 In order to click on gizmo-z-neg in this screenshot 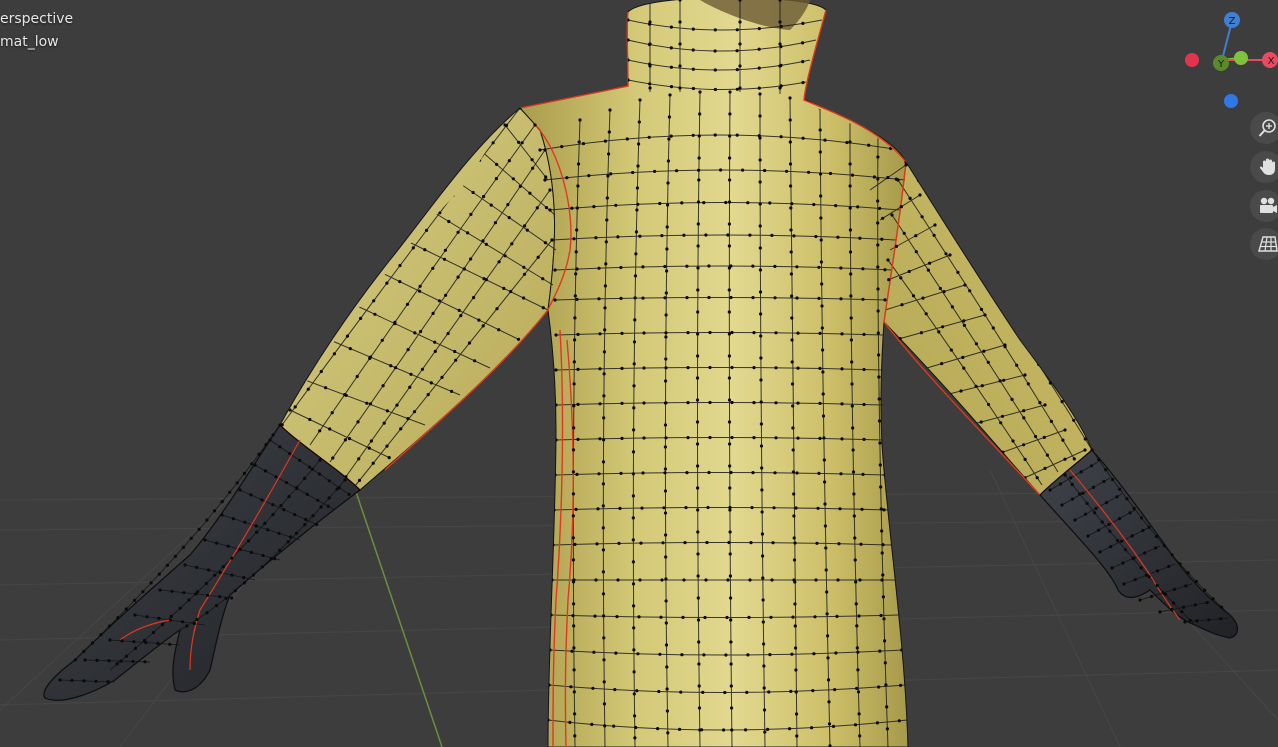, I will do `click(1231, 101)`.